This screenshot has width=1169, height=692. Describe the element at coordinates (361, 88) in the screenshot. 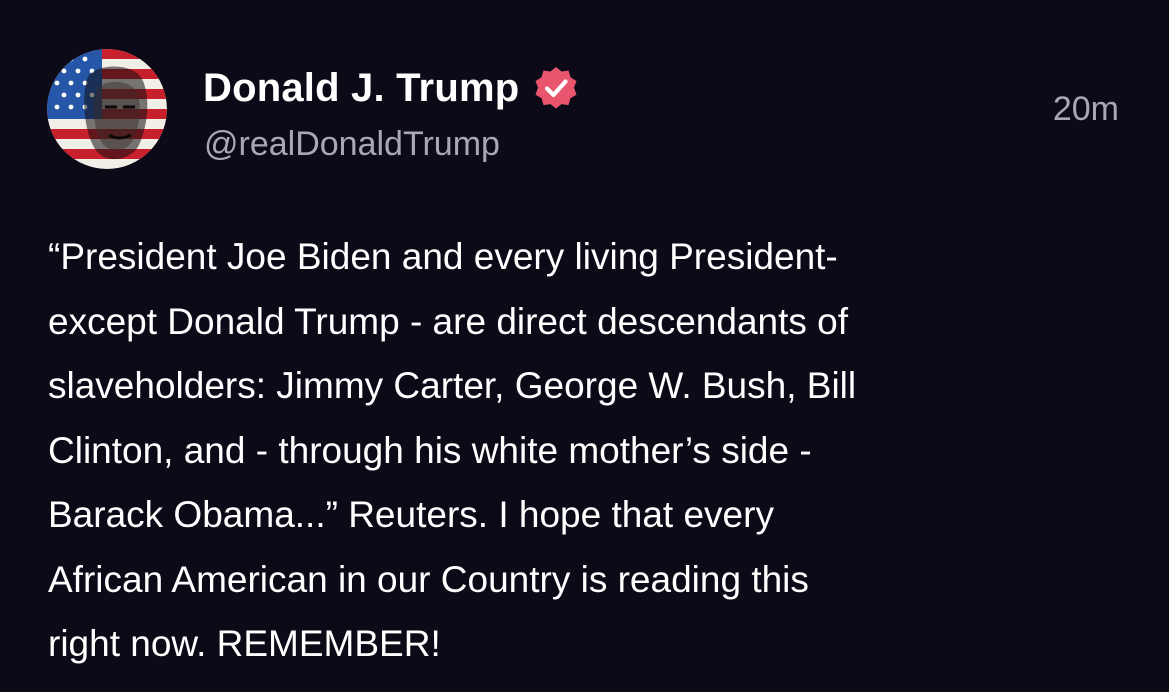

I see `author-display-name: Donald J. Trump` at that location.